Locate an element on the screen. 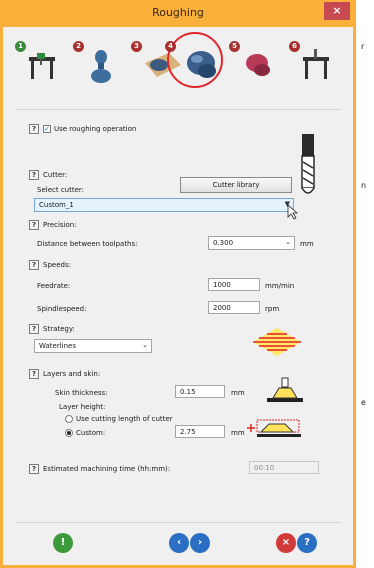  cutter-select: Custom_1 ▼ is located at coordinates (164, 205).